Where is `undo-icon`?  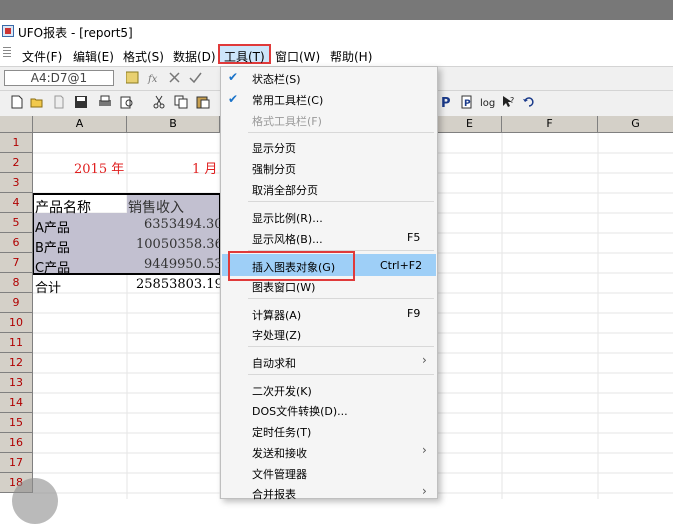 undo-icon is located at coordinates (529, 102).